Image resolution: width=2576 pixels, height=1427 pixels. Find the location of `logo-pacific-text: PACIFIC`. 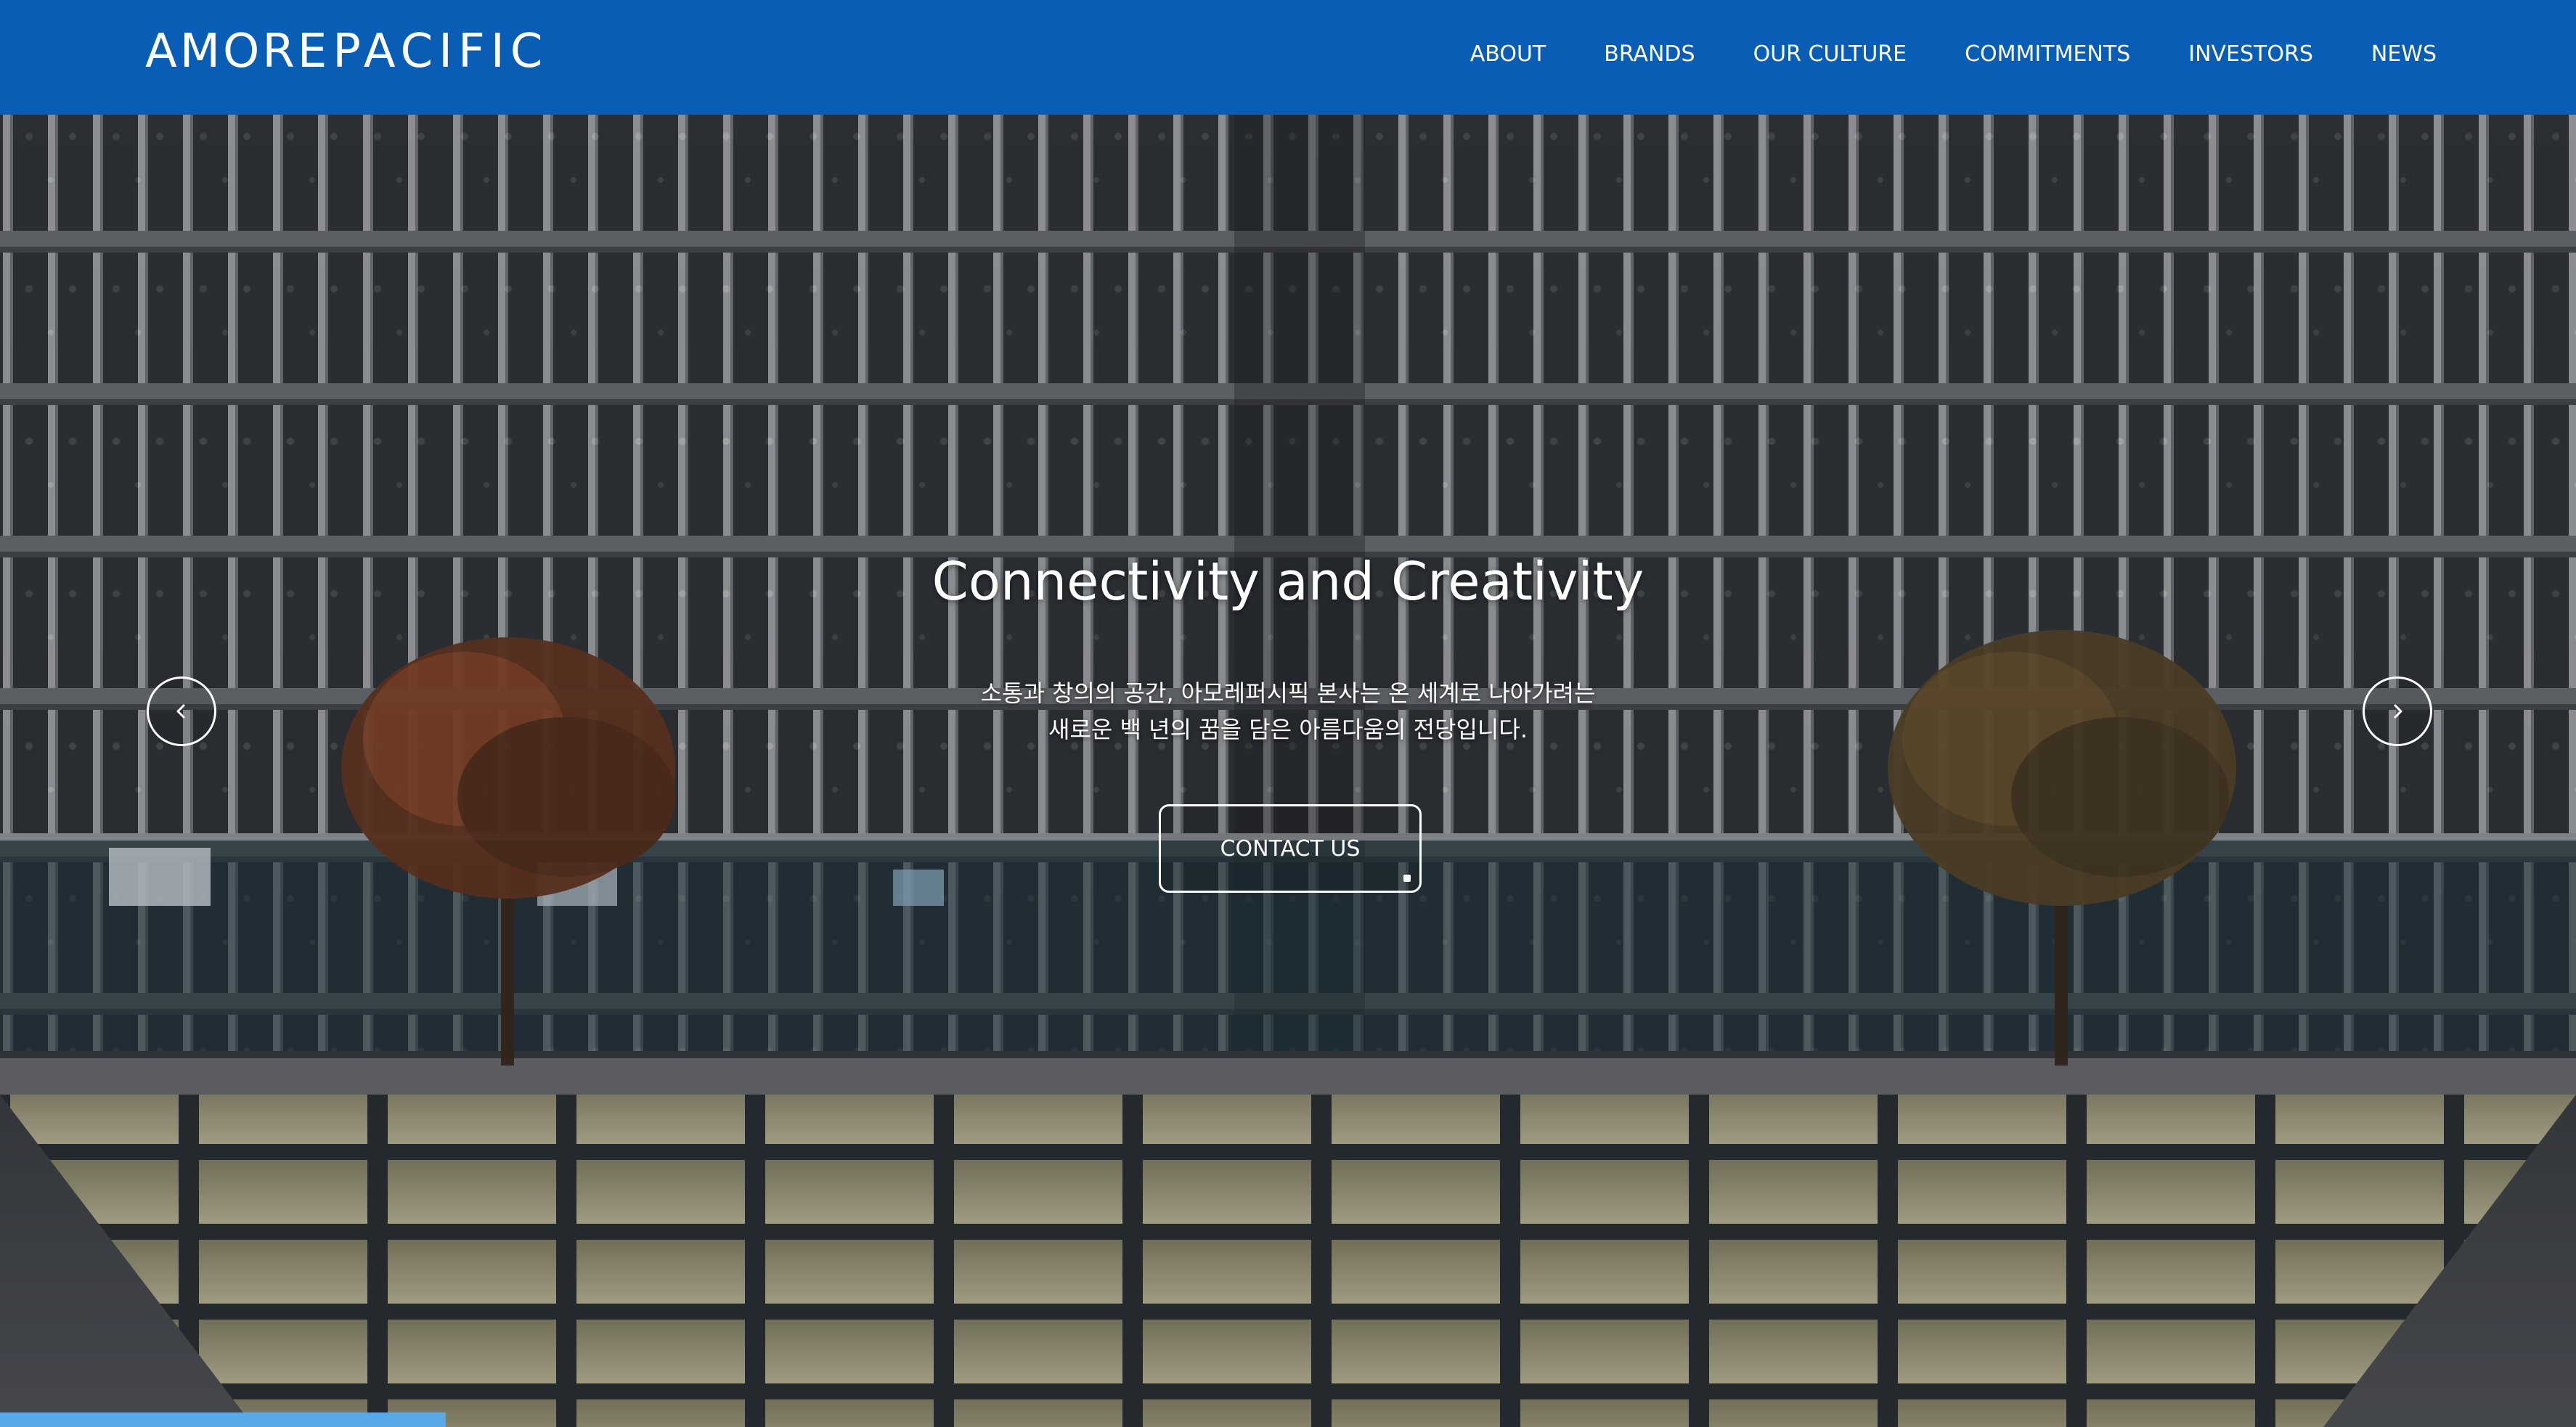

logo-pacific-text: PACIFIC is located at coordinates (441, 52).